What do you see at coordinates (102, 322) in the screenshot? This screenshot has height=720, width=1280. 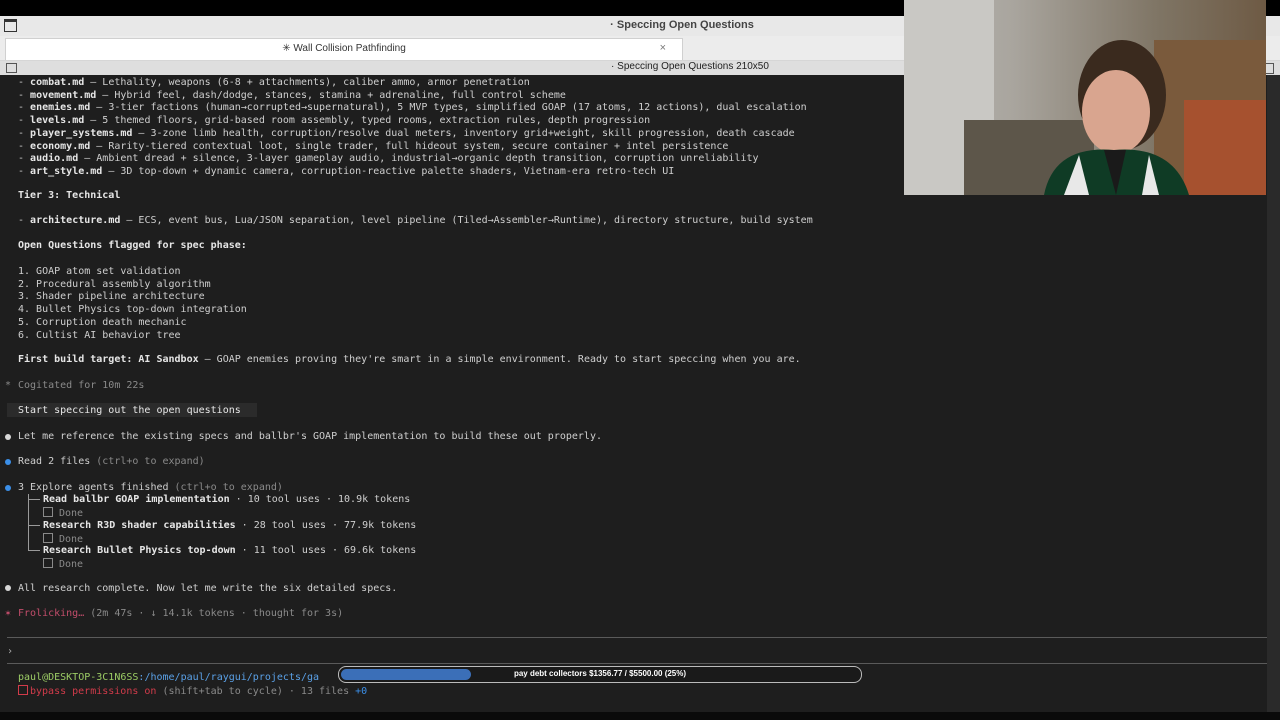 I see `open-question-item: 5. Corruption death mechanic` at bounding box center [102, 322].